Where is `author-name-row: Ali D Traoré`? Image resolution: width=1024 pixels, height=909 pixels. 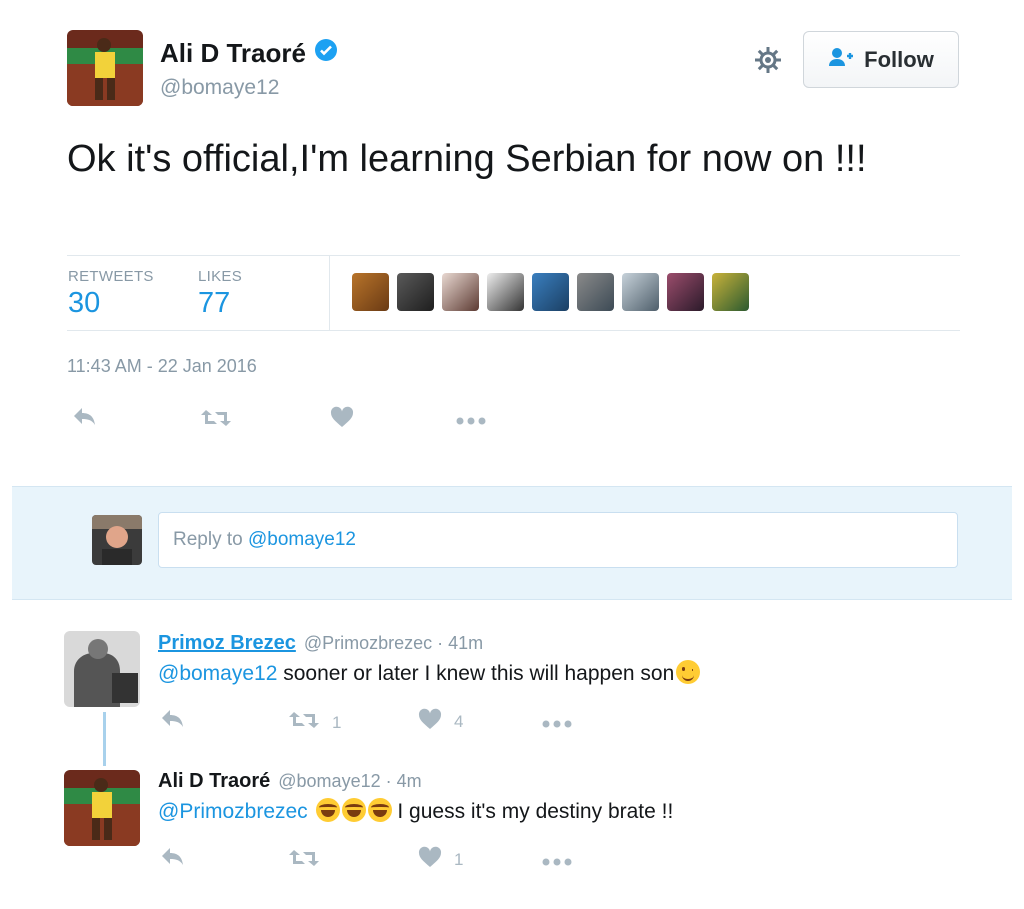
author-name-row: Ali D Traoré is located at coordinates (249, 53).